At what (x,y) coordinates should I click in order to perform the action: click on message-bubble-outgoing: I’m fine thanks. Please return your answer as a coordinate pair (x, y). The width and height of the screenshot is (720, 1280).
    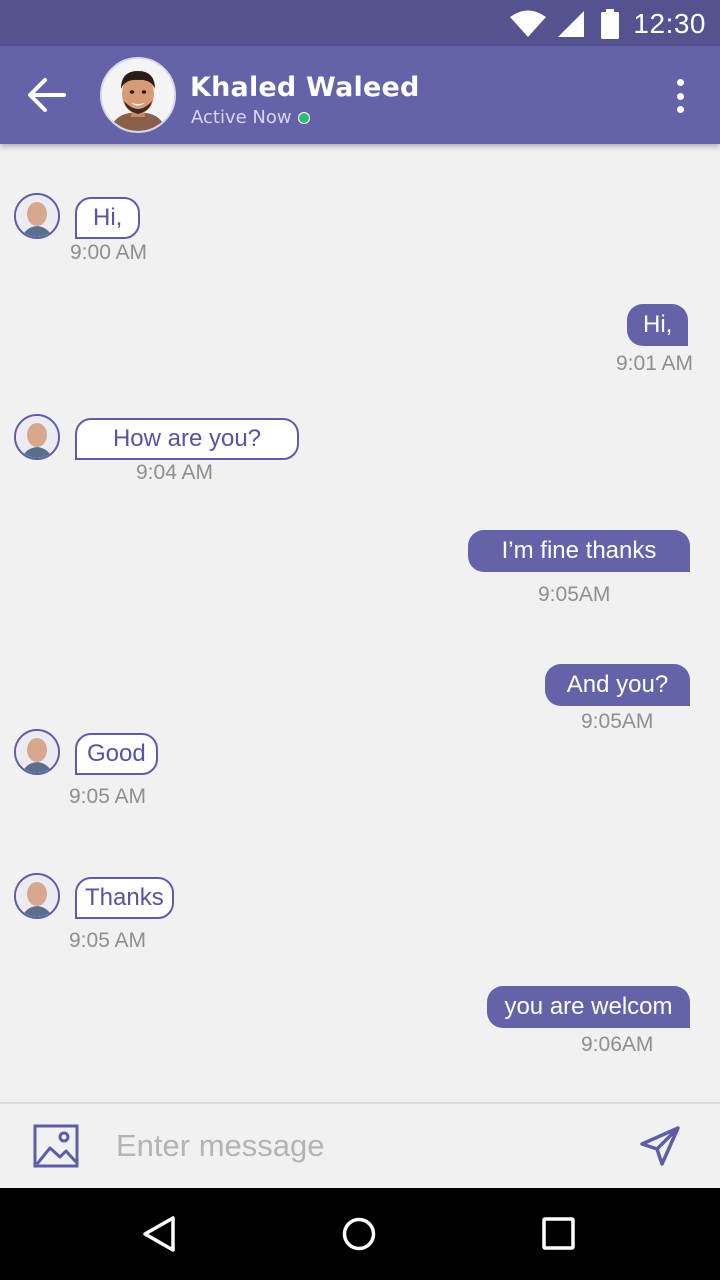
    Looking at the image, I should click on (579, 551).